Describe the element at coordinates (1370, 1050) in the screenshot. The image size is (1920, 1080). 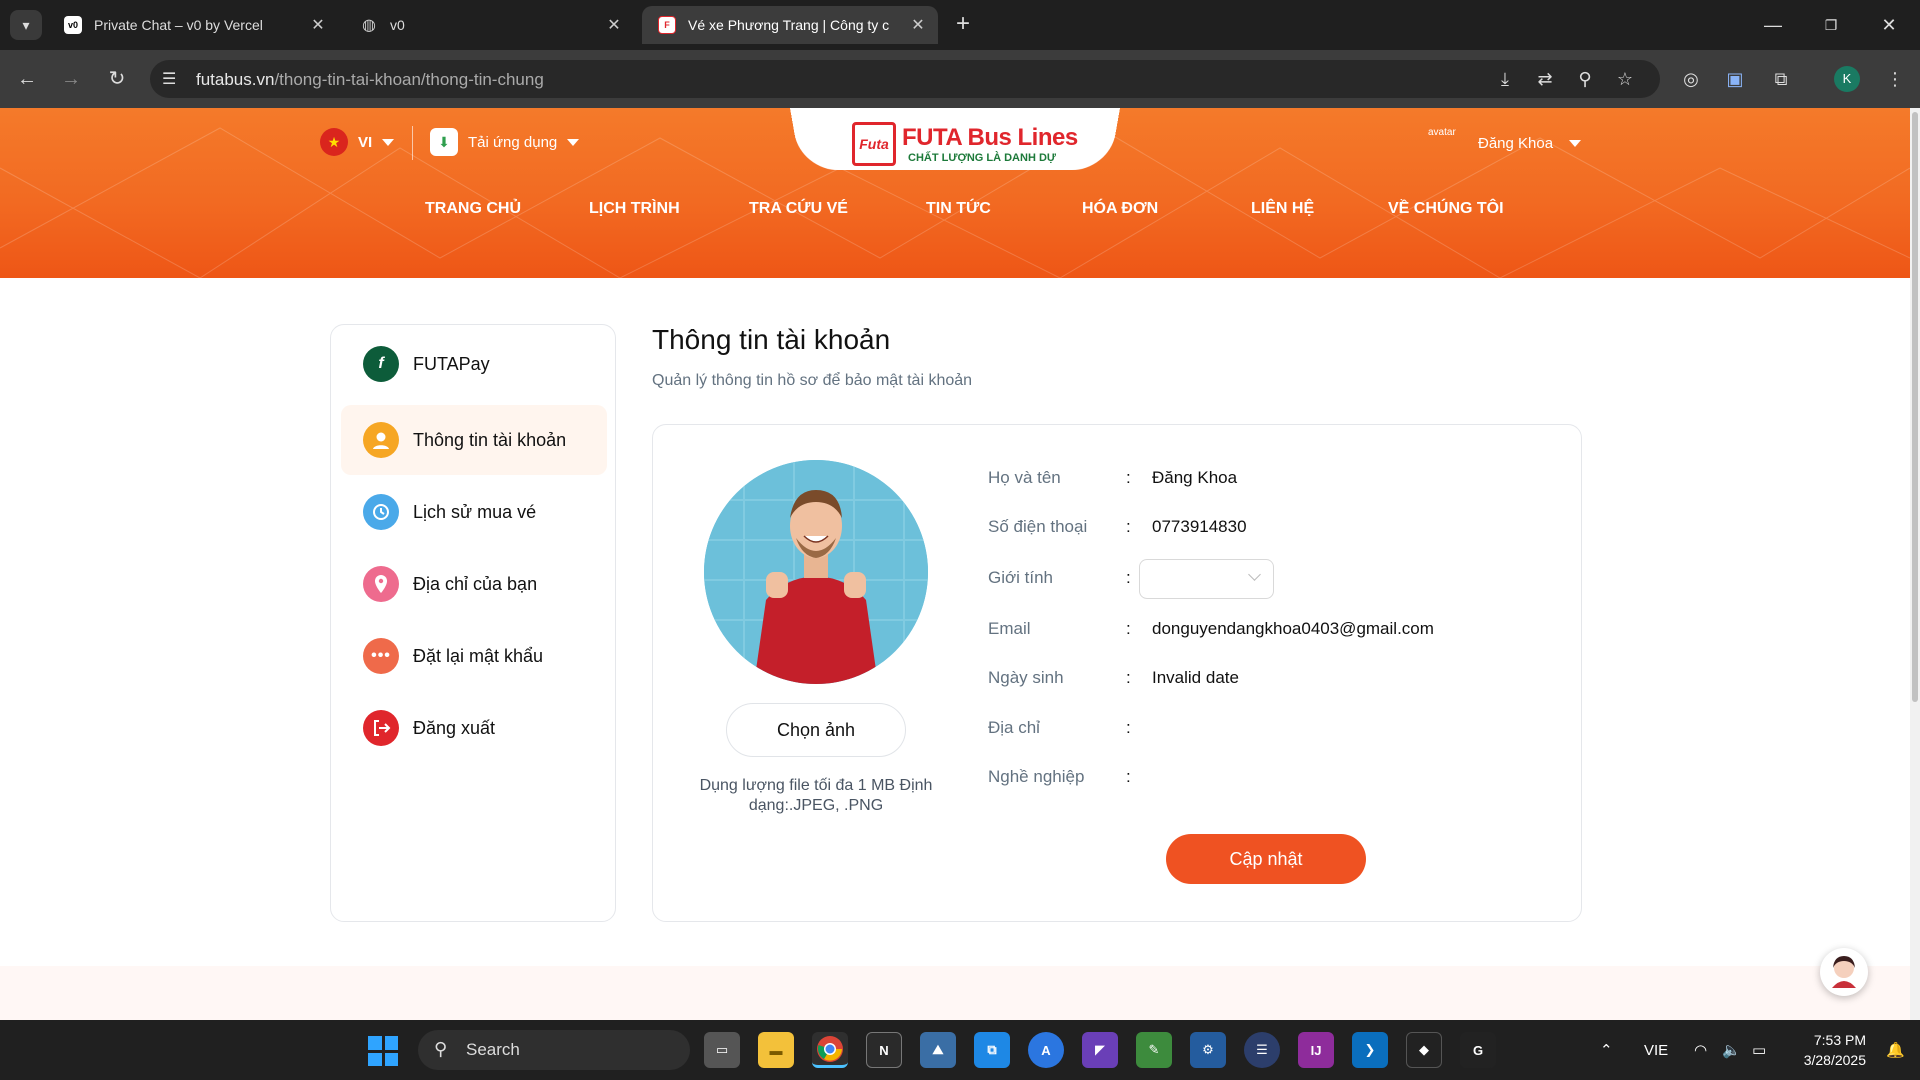
I see `vscode-icon: ❯` at that location.